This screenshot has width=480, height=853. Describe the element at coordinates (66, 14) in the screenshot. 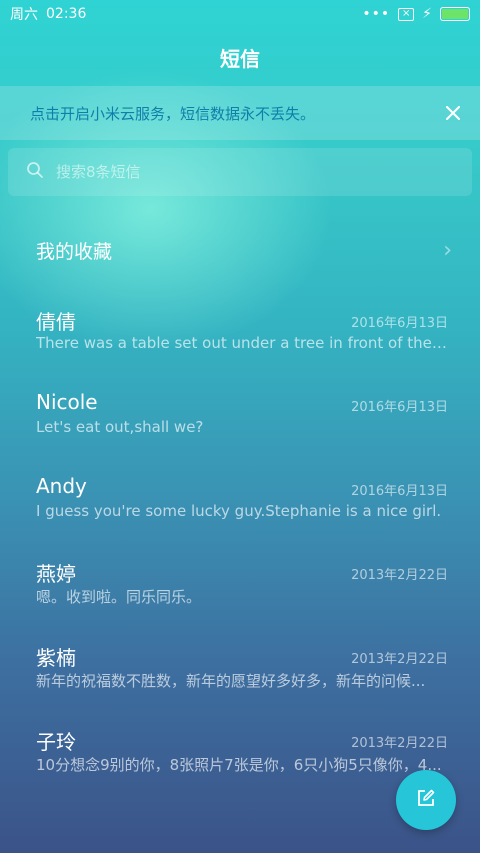

I see `status-time: 02:36` at that location.